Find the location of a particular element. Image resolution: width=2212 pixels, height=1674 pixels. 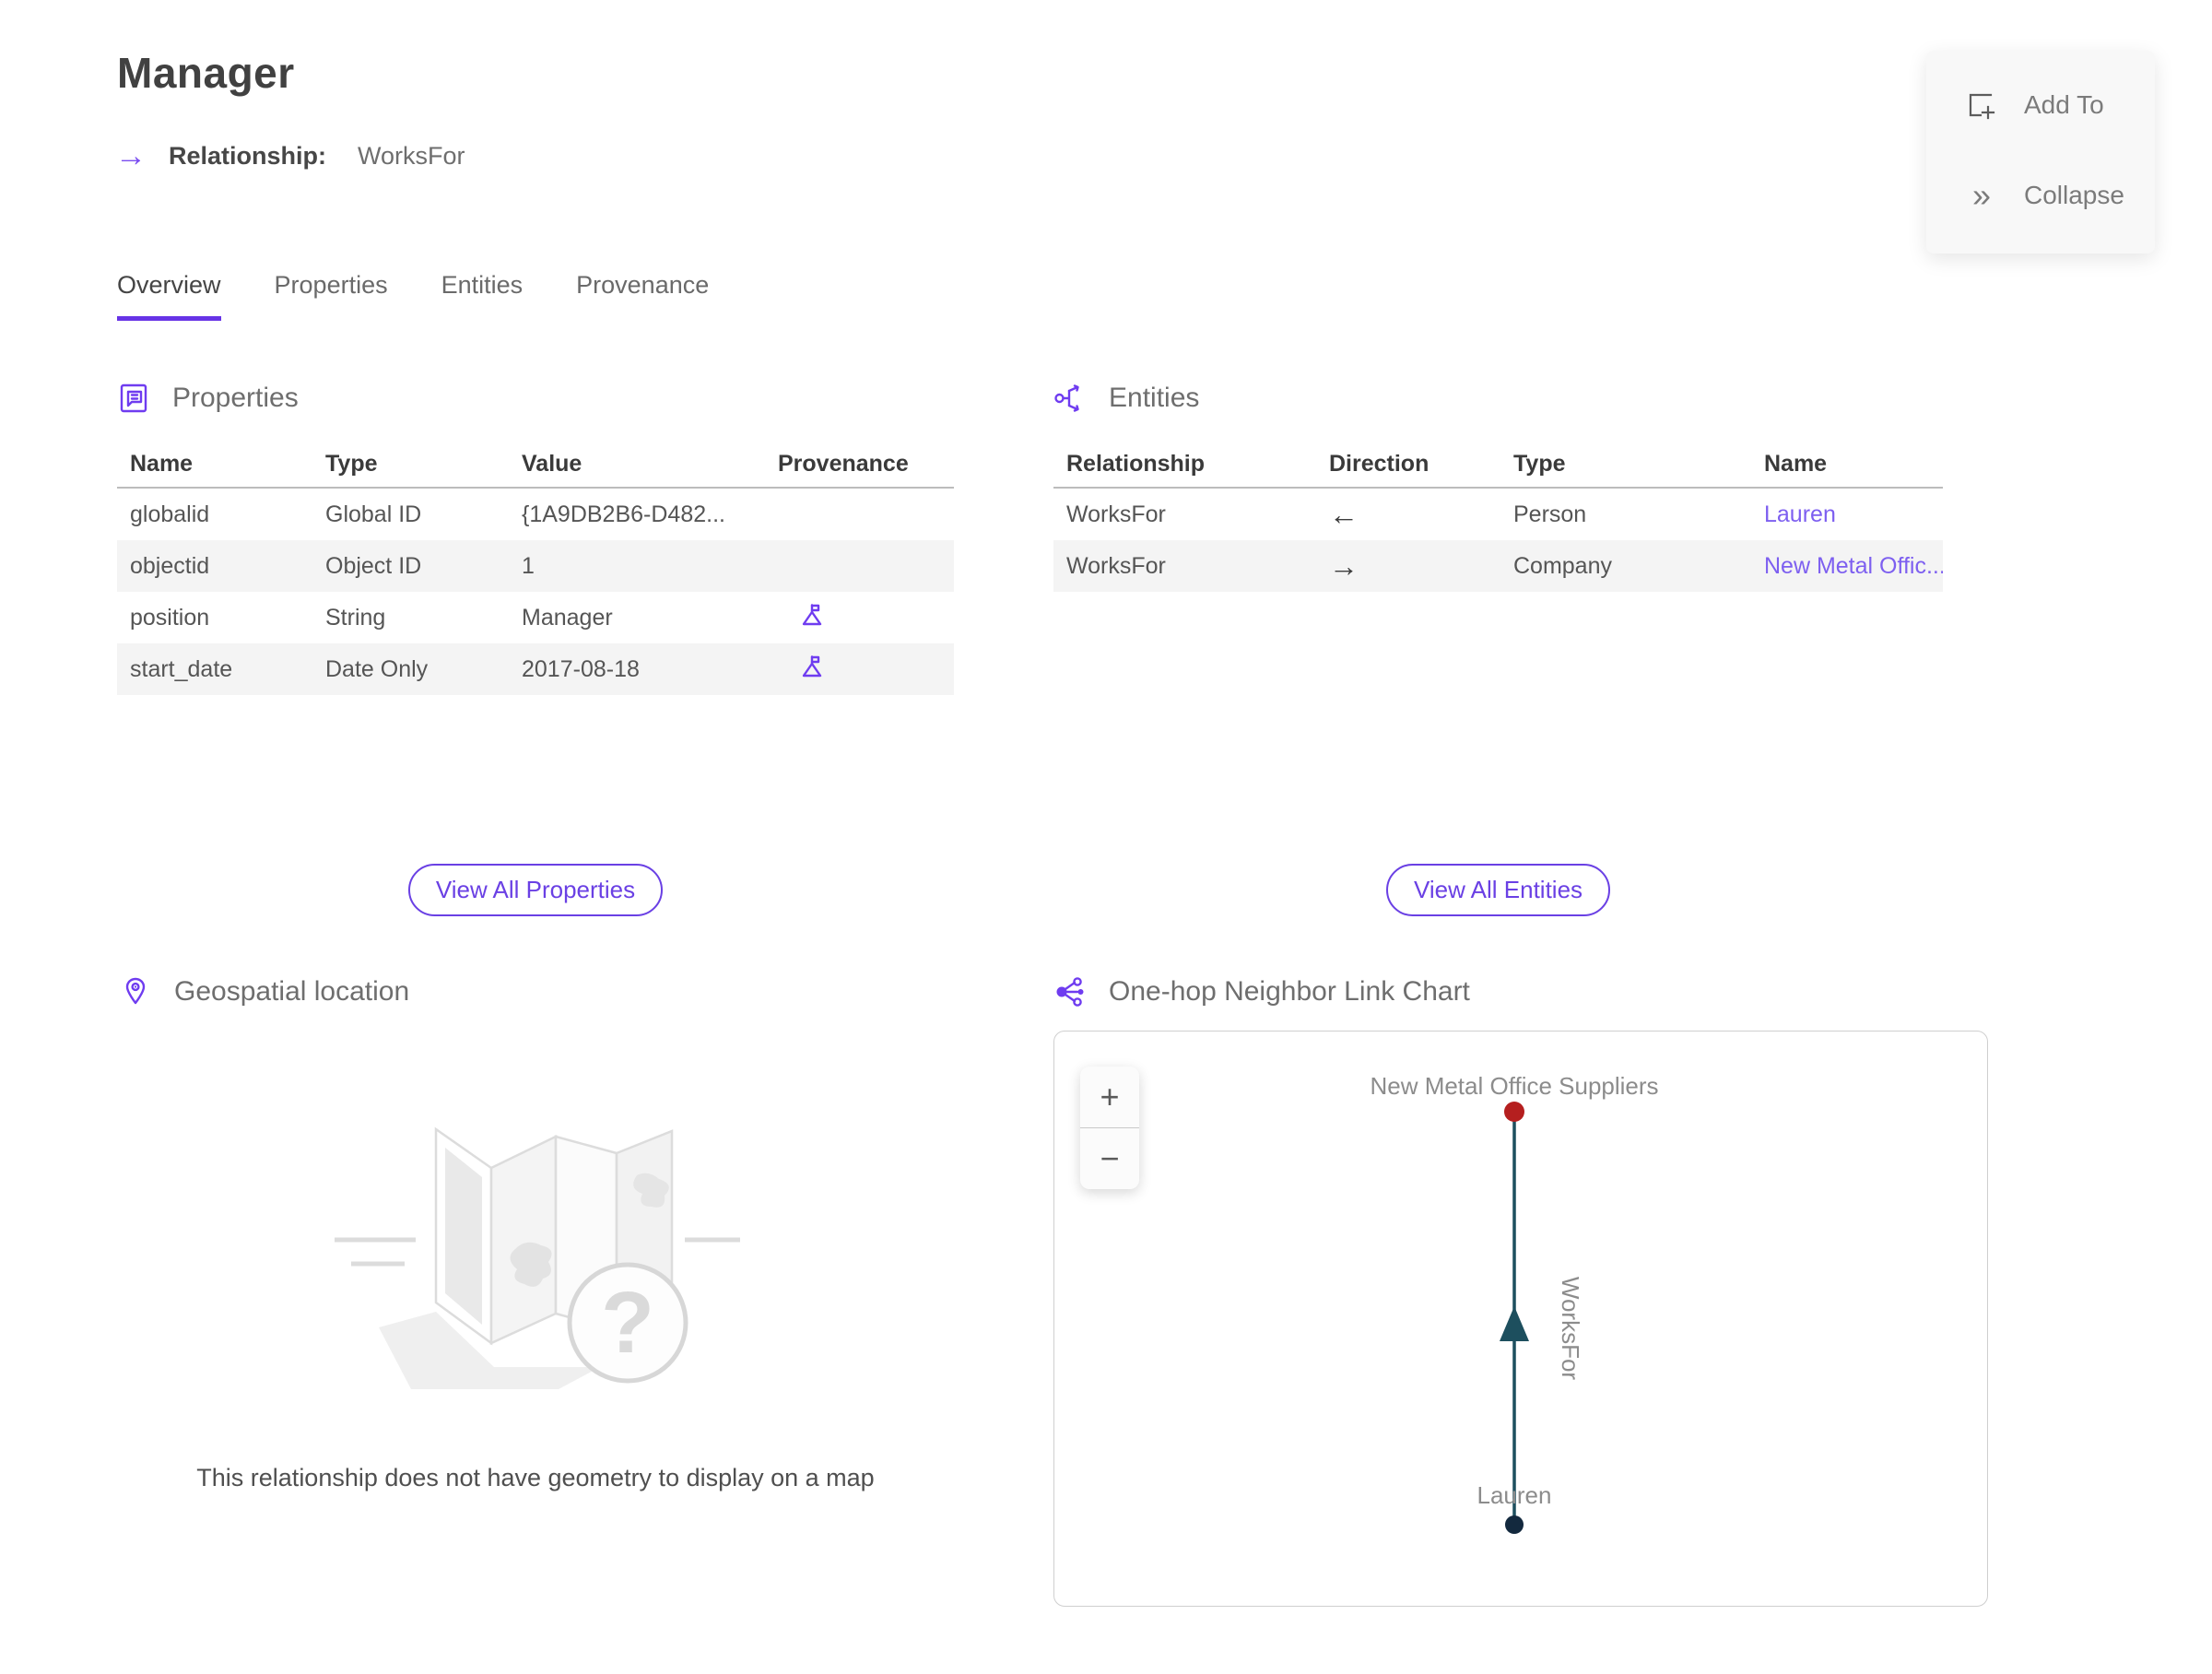

properties-table-header: Name Type Value Provenance is located at coordinates (535, 465).